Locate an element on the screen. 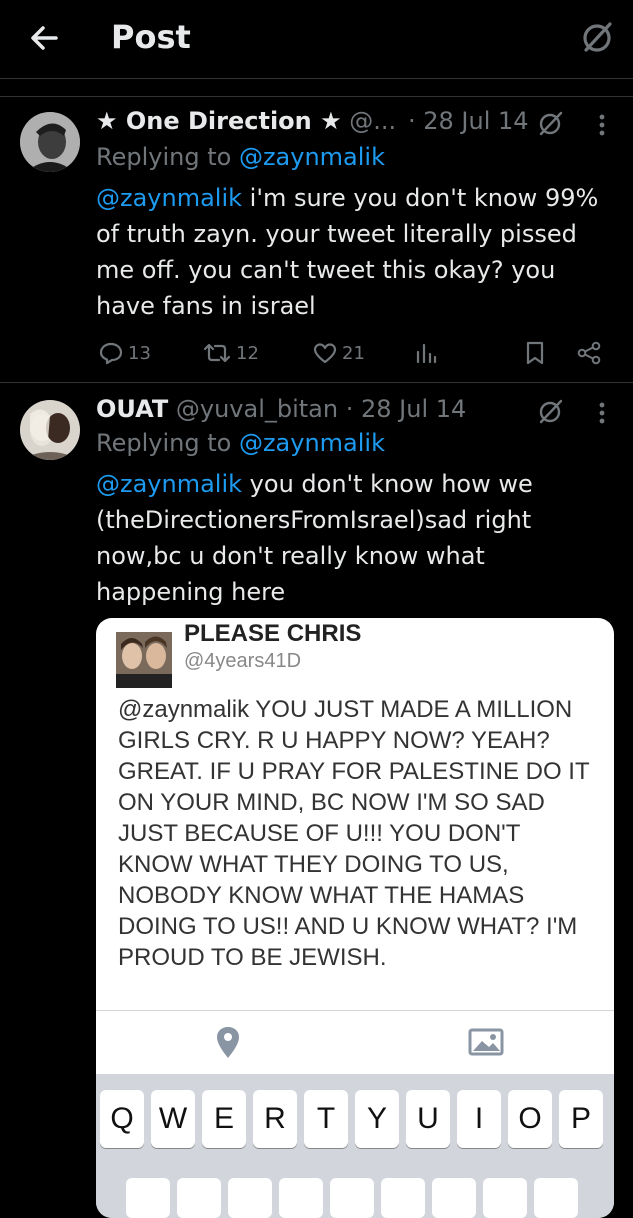 The width and height of the screenshot is (633, 1218). views-icon is located at coordinates (426, 353).